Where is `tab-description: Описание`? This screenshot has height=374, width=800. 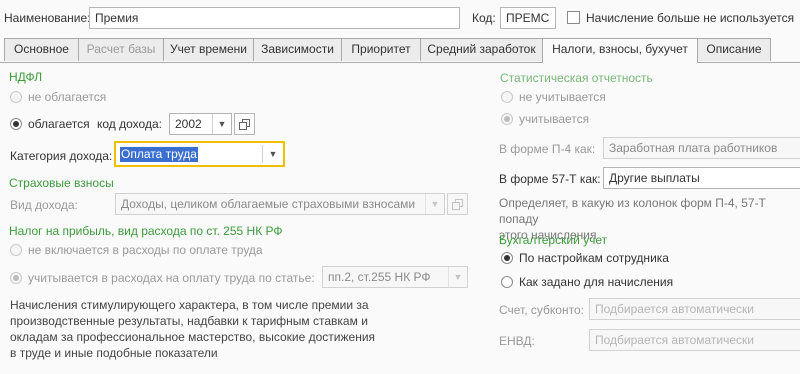 tab-description: Описание is located at coordinates (734, 49).